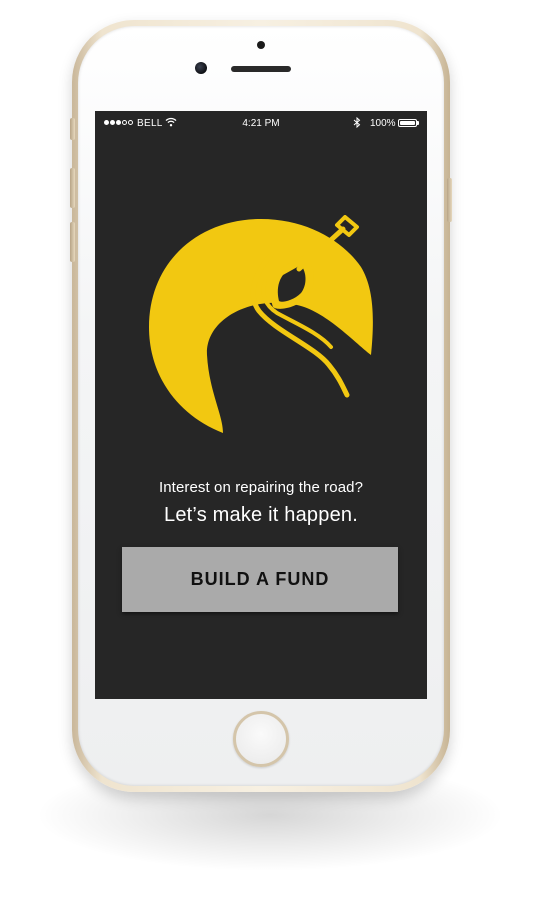 The image size is (534, 898). I want to click on power-button, so click(449, 200).